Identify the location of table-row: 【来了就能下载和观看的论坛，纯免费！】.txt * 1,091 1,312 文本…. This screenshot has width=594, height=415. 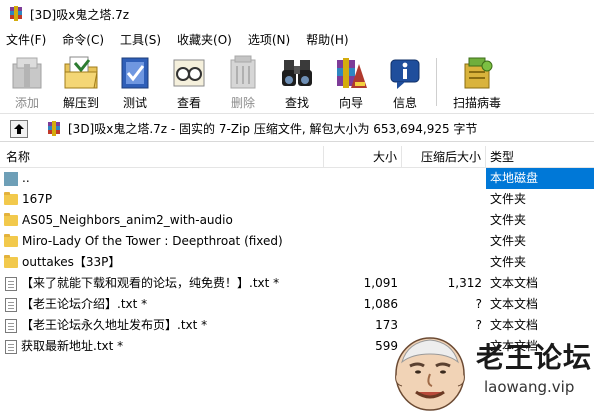
(297, 283).